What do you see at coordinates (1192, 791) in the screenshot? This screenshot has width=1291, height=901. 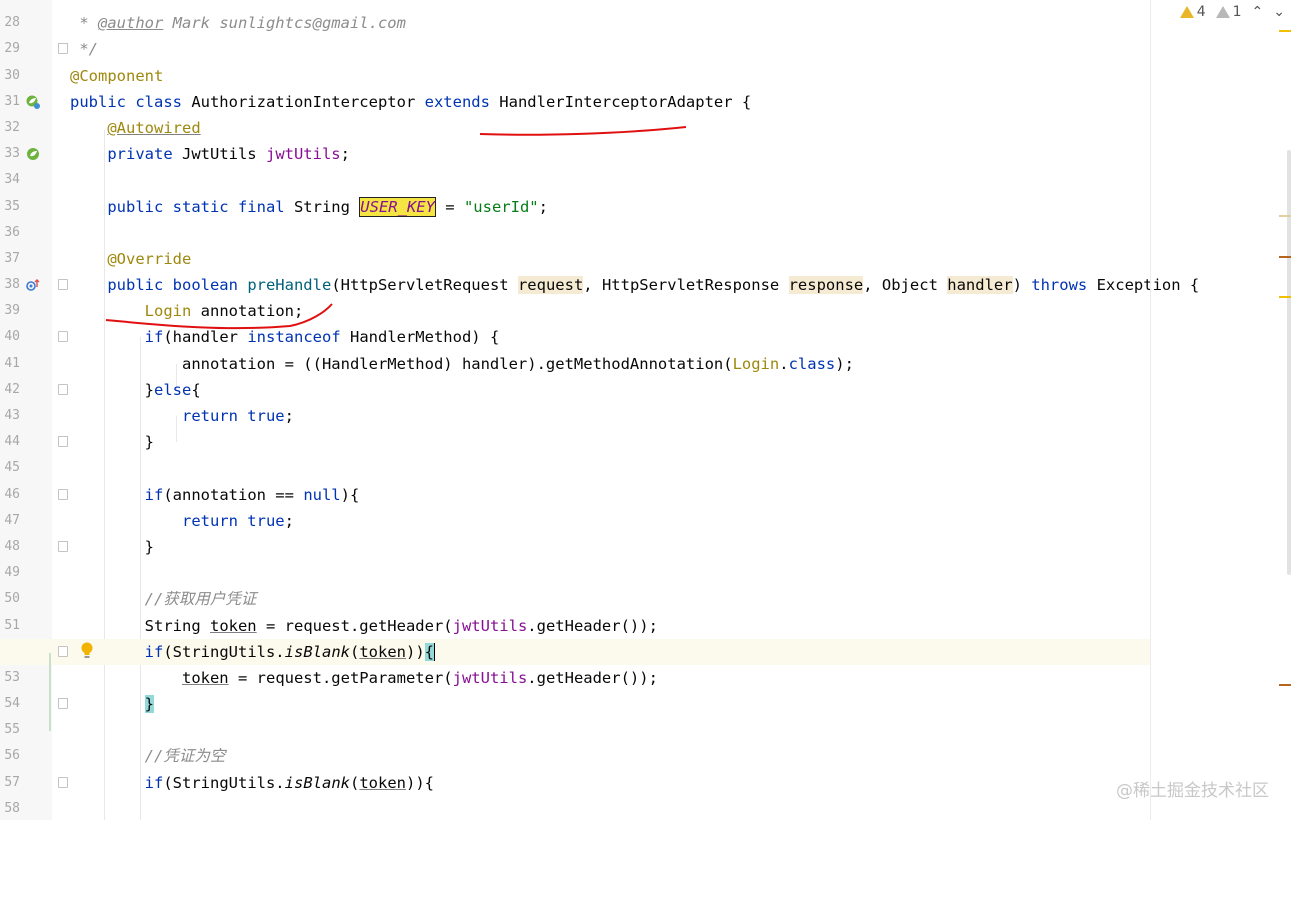 I see `watermark: @稀土掘金技术社区` at bounding box center [1192, 791].